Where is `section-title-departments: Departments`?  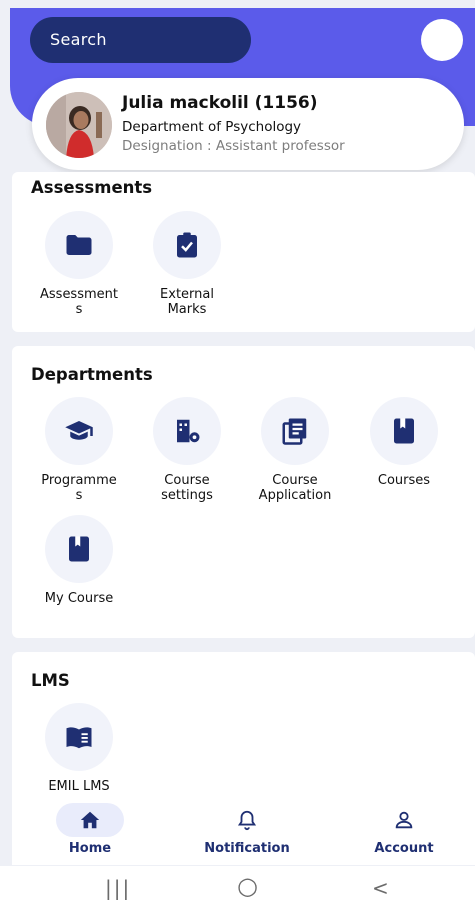
section-title-departments: Departments is located at coordinates (92, 374).